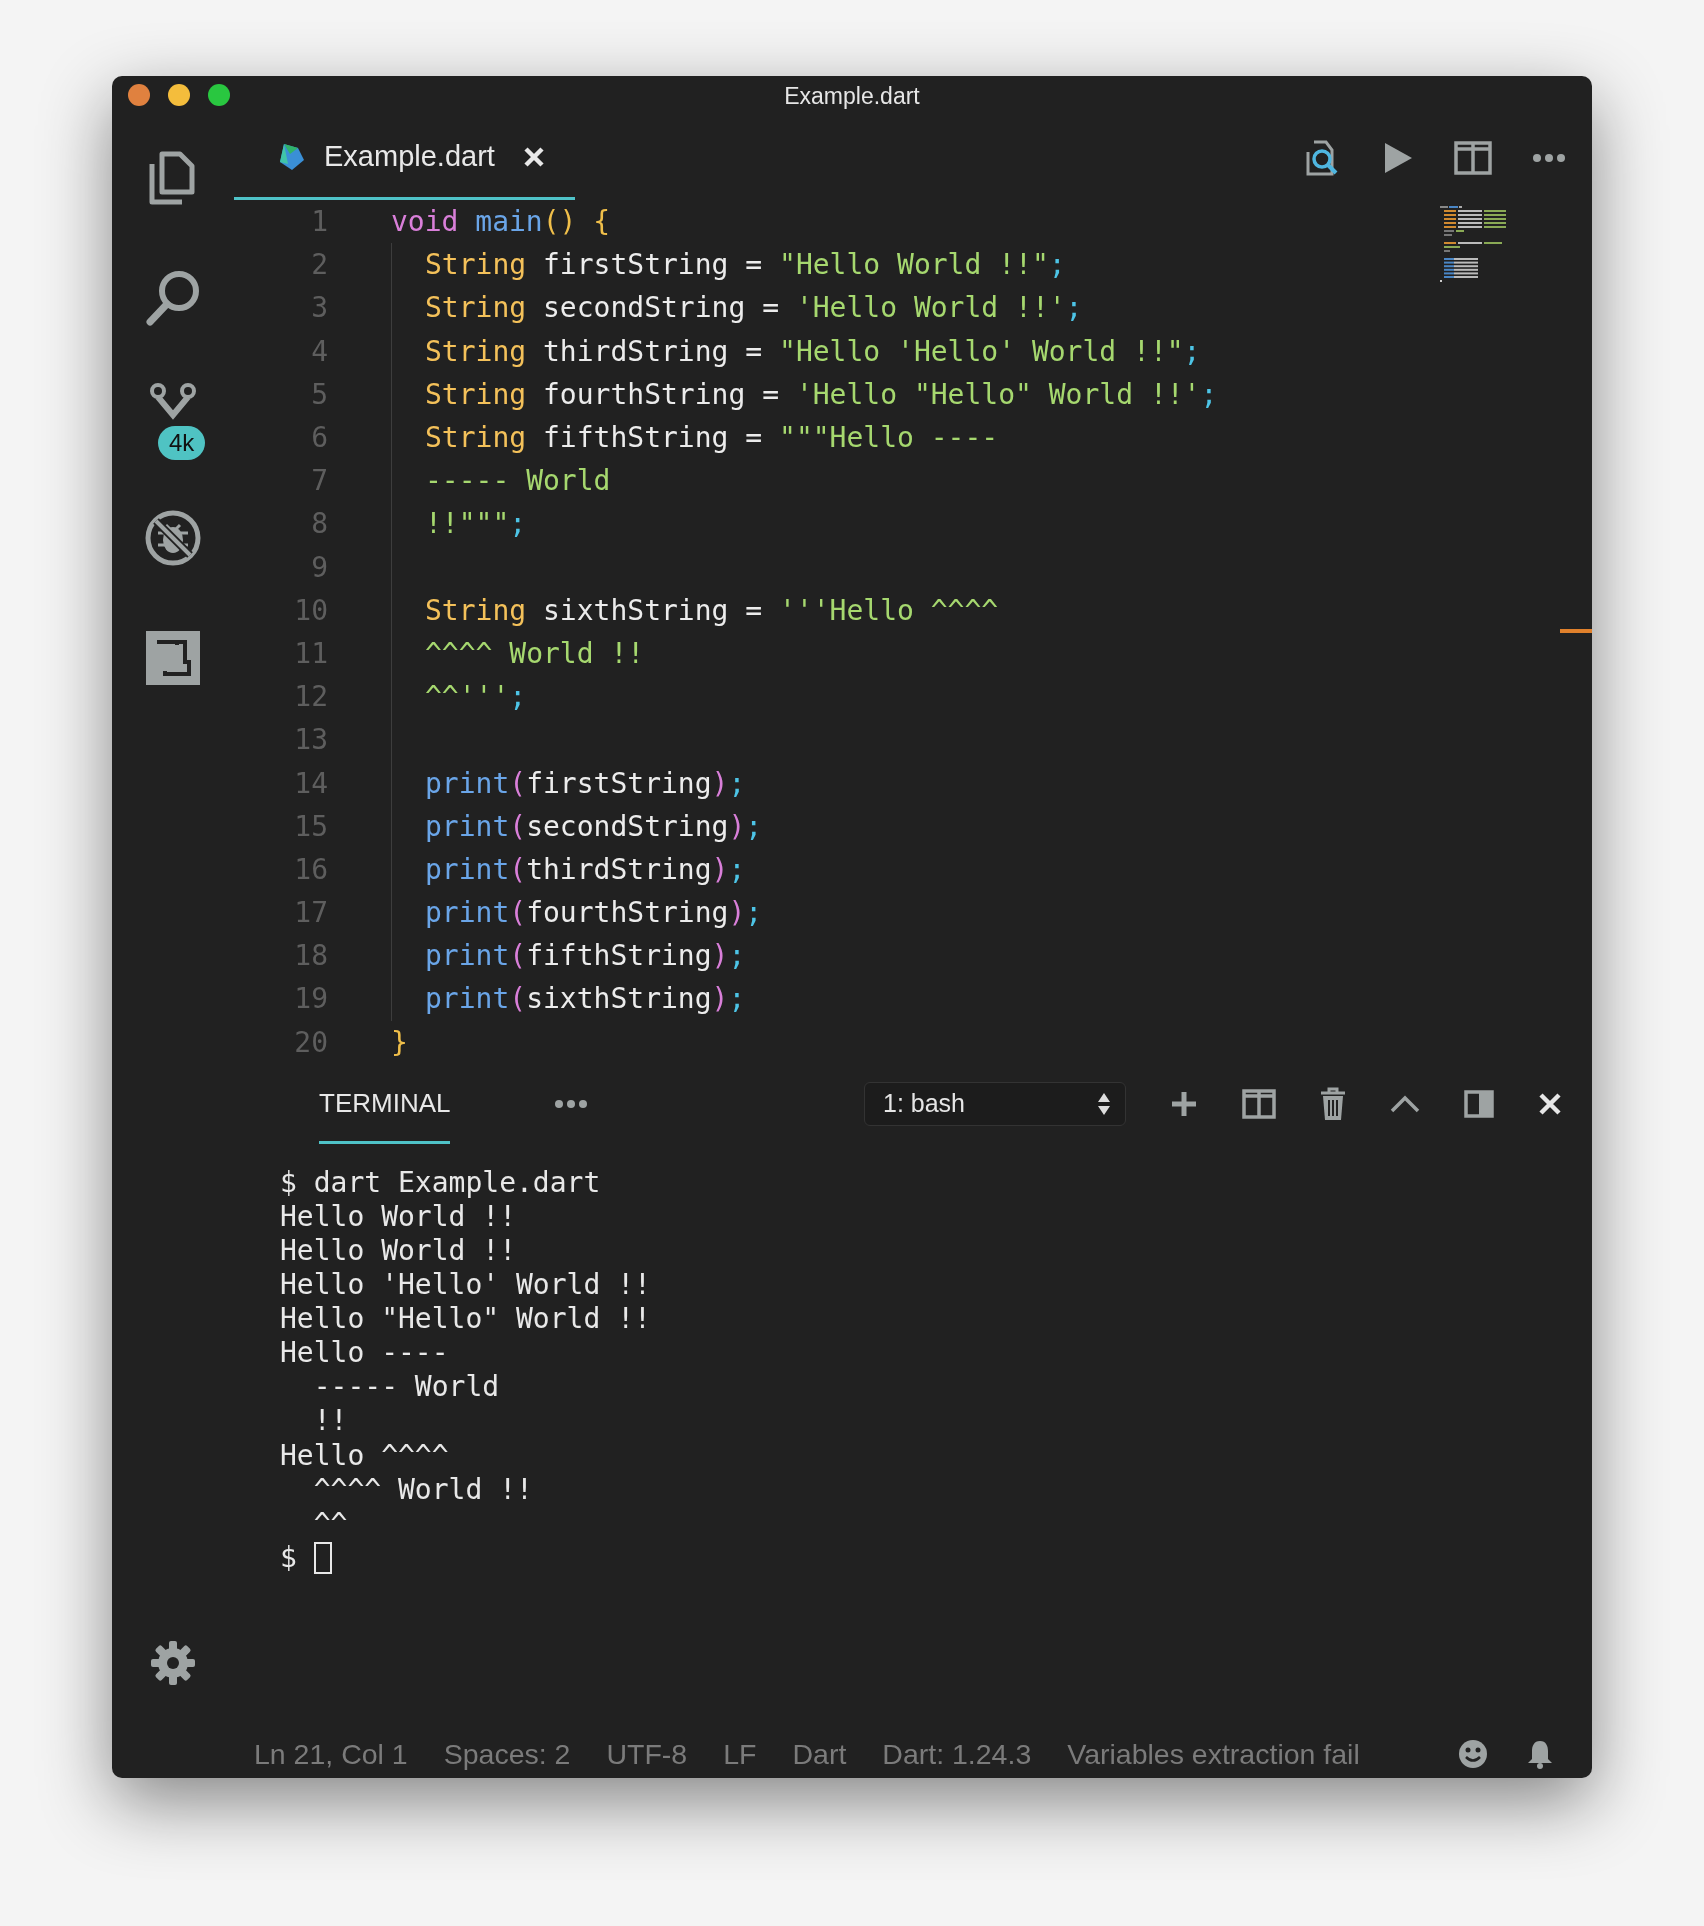 The width and height of the screenshot is (1704, 1926). Describe the element at coordinates (319, 394) in the screenshot. I see `line-number: 5` at that location.